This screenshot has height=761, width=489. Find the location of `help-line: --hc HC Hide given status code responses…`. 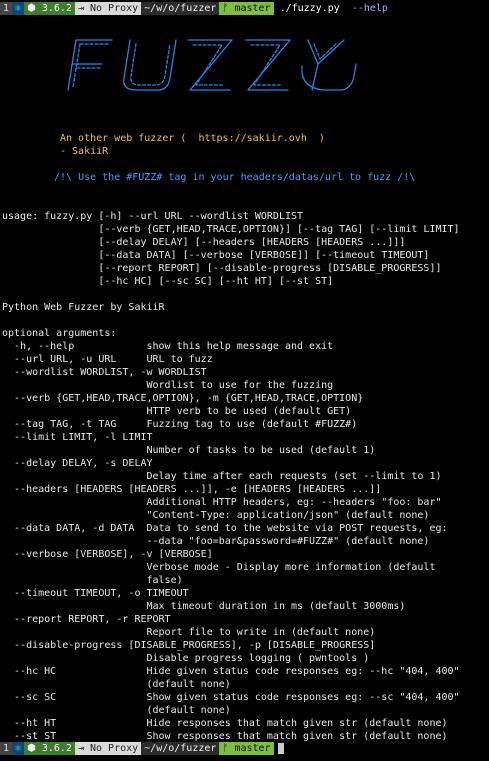

help-line: --hc HC Hide given status code responses… is located at coordinates (231, 671).